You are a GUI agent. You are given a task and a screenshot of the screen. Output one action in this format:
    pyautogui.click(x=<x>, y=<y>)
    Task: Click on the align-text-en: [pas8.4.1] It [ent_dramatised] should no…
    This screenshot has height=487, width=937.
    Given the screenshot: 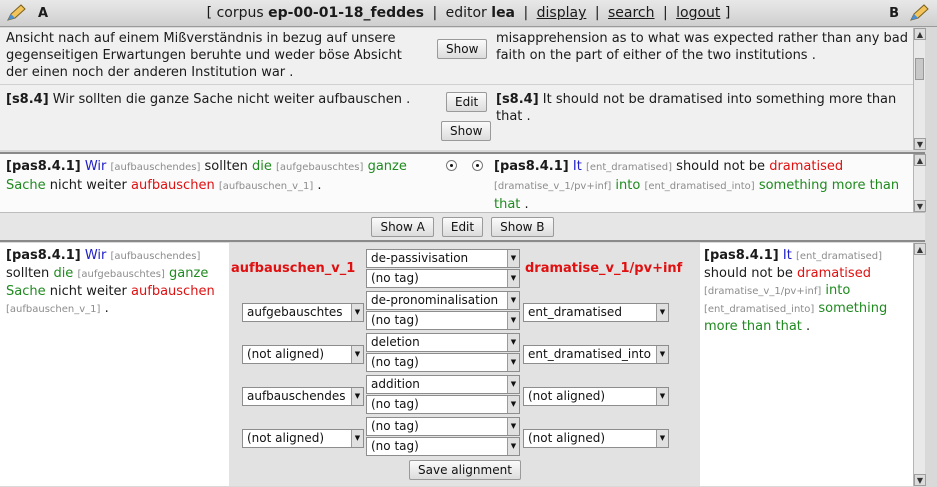 What is the action you would take?
    pyautogui.click(x=806, y=291)
    